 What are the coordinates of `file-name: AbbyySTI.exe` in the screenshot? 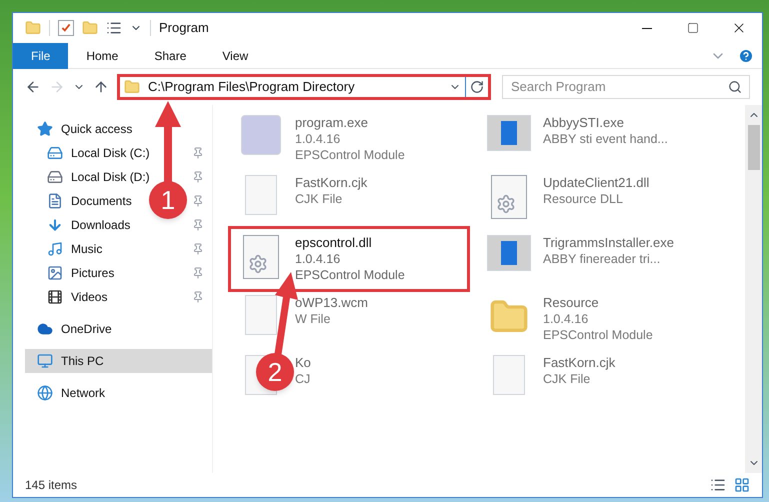 It's located at (605, 123).